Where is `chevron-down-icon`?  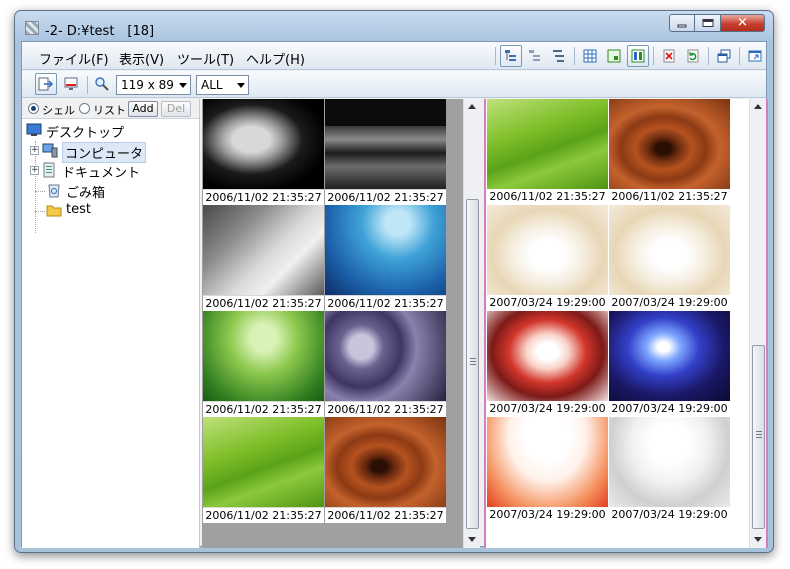
chevron-down-icon is located at coordinates (183, 85).